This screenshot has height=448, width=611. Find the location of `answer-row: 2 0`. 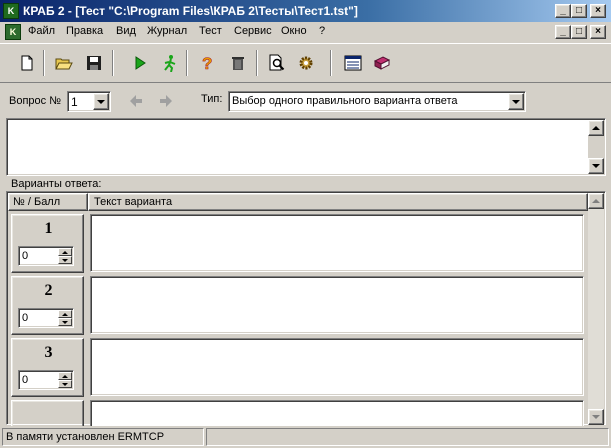

answer-row: 2 0 is located at coordinates (298, 305).